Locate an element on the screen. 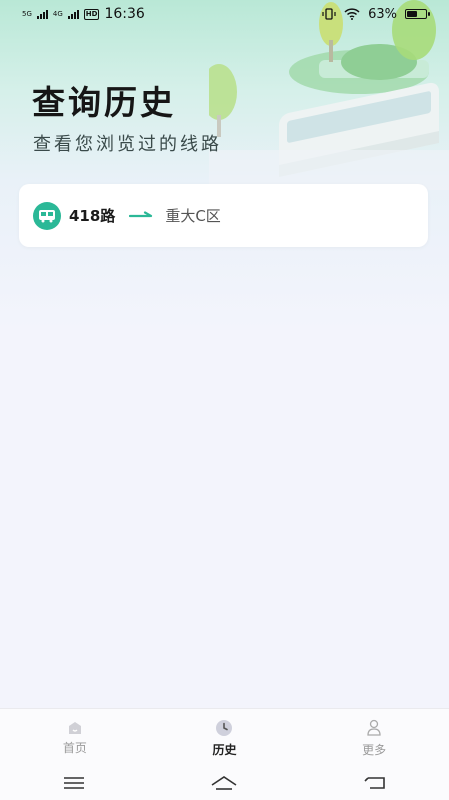 This screenshot has width=449, height=800. battery-icon is located at coordinates (417, 14).